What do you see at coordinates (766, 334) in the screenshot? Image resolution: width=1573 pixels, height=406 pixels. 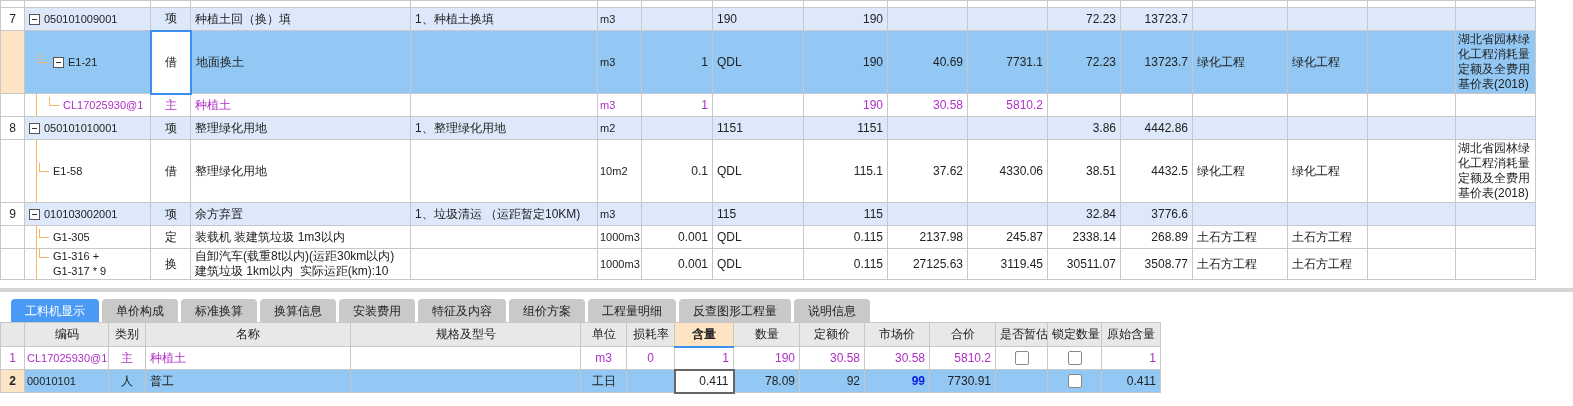 I see `column-header: 数量` at bounding box center [766, 334].